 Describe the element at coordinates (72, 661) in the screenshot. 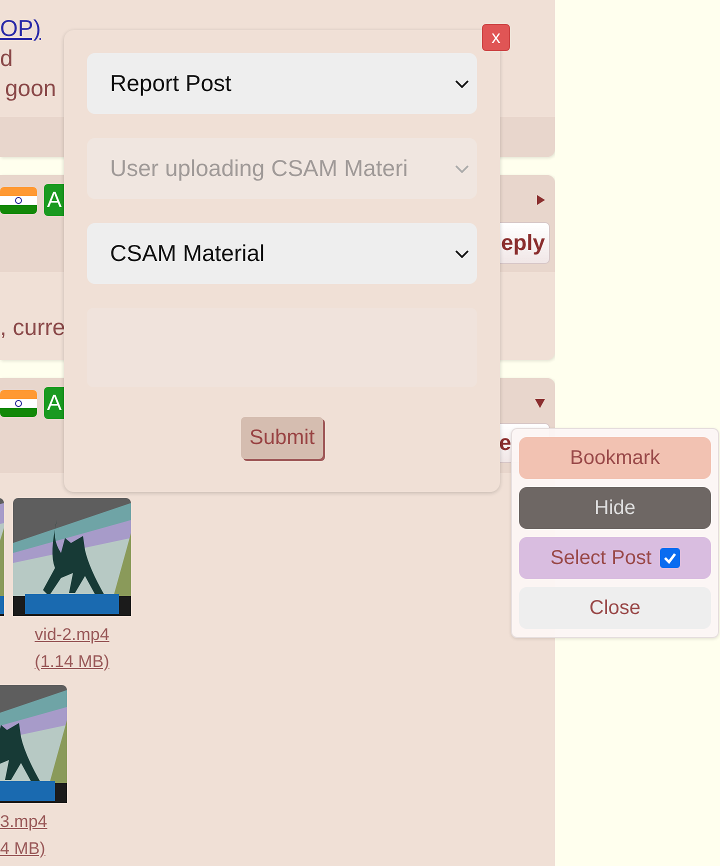

I see `file-size-link: (1.14 MB)` at that location.